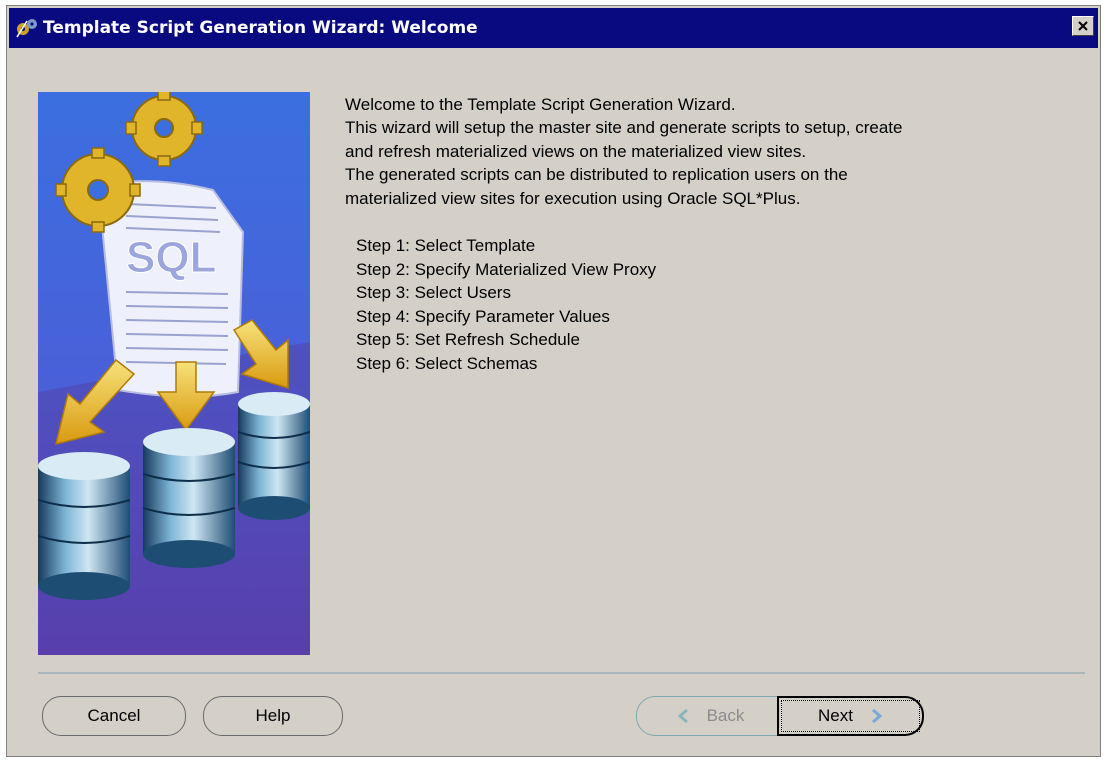 This screenshot has height=765, width=1107. Describe the element at coordinates (561, 673) in the screenshot. I see `footer-divider` at that location.